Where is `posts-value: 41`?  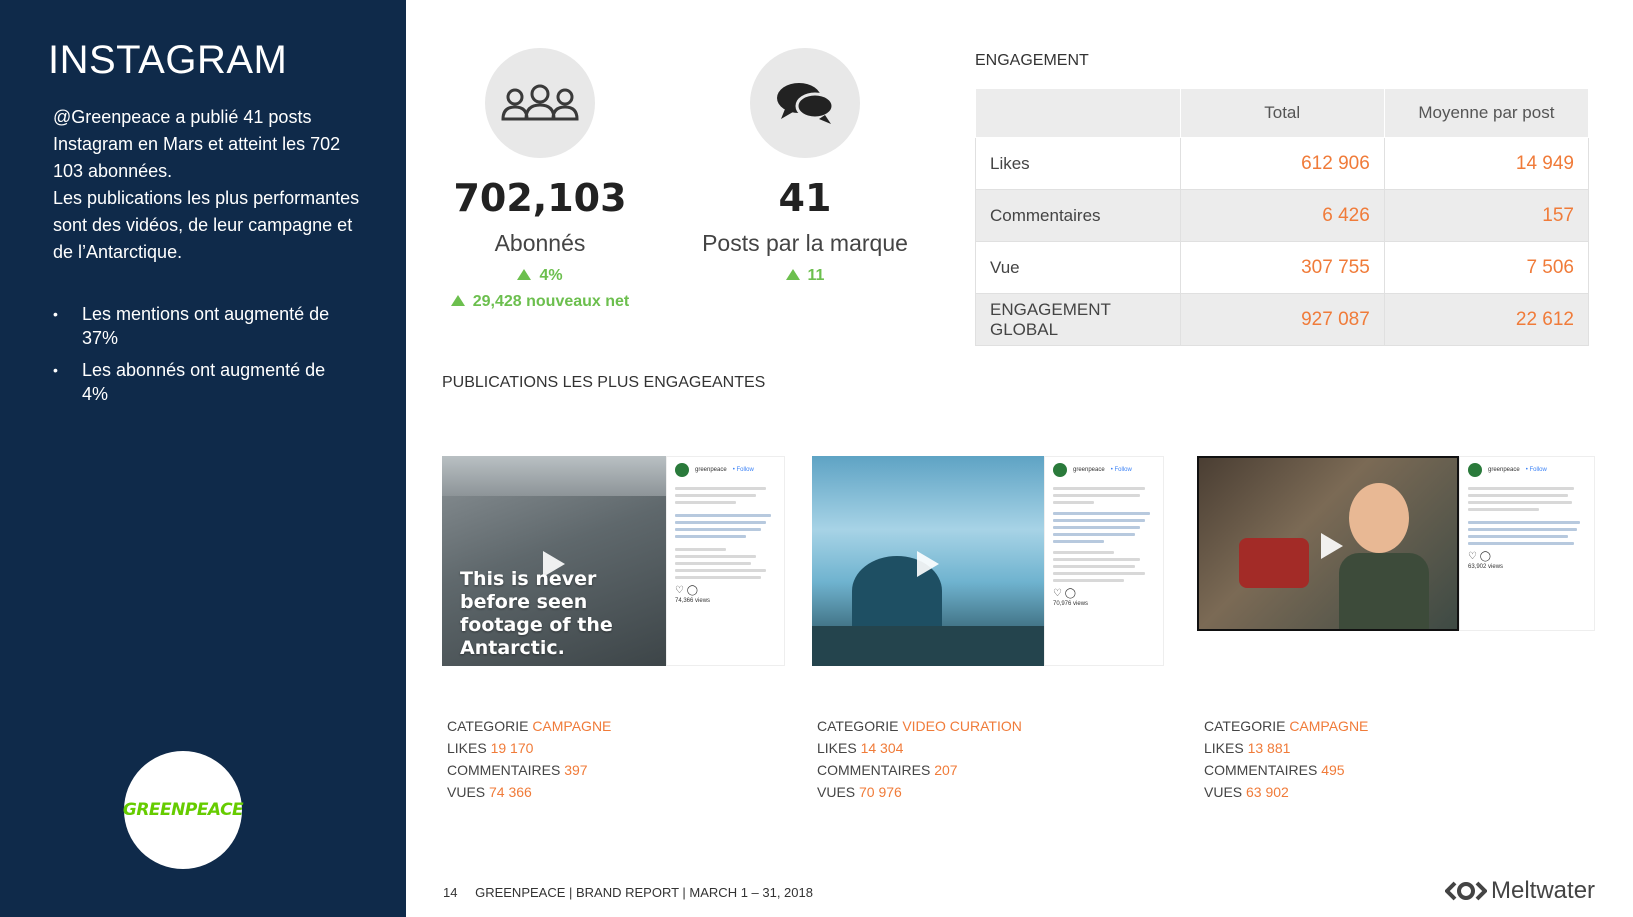
posts-value: 41 is located at coordinates (805, 198).